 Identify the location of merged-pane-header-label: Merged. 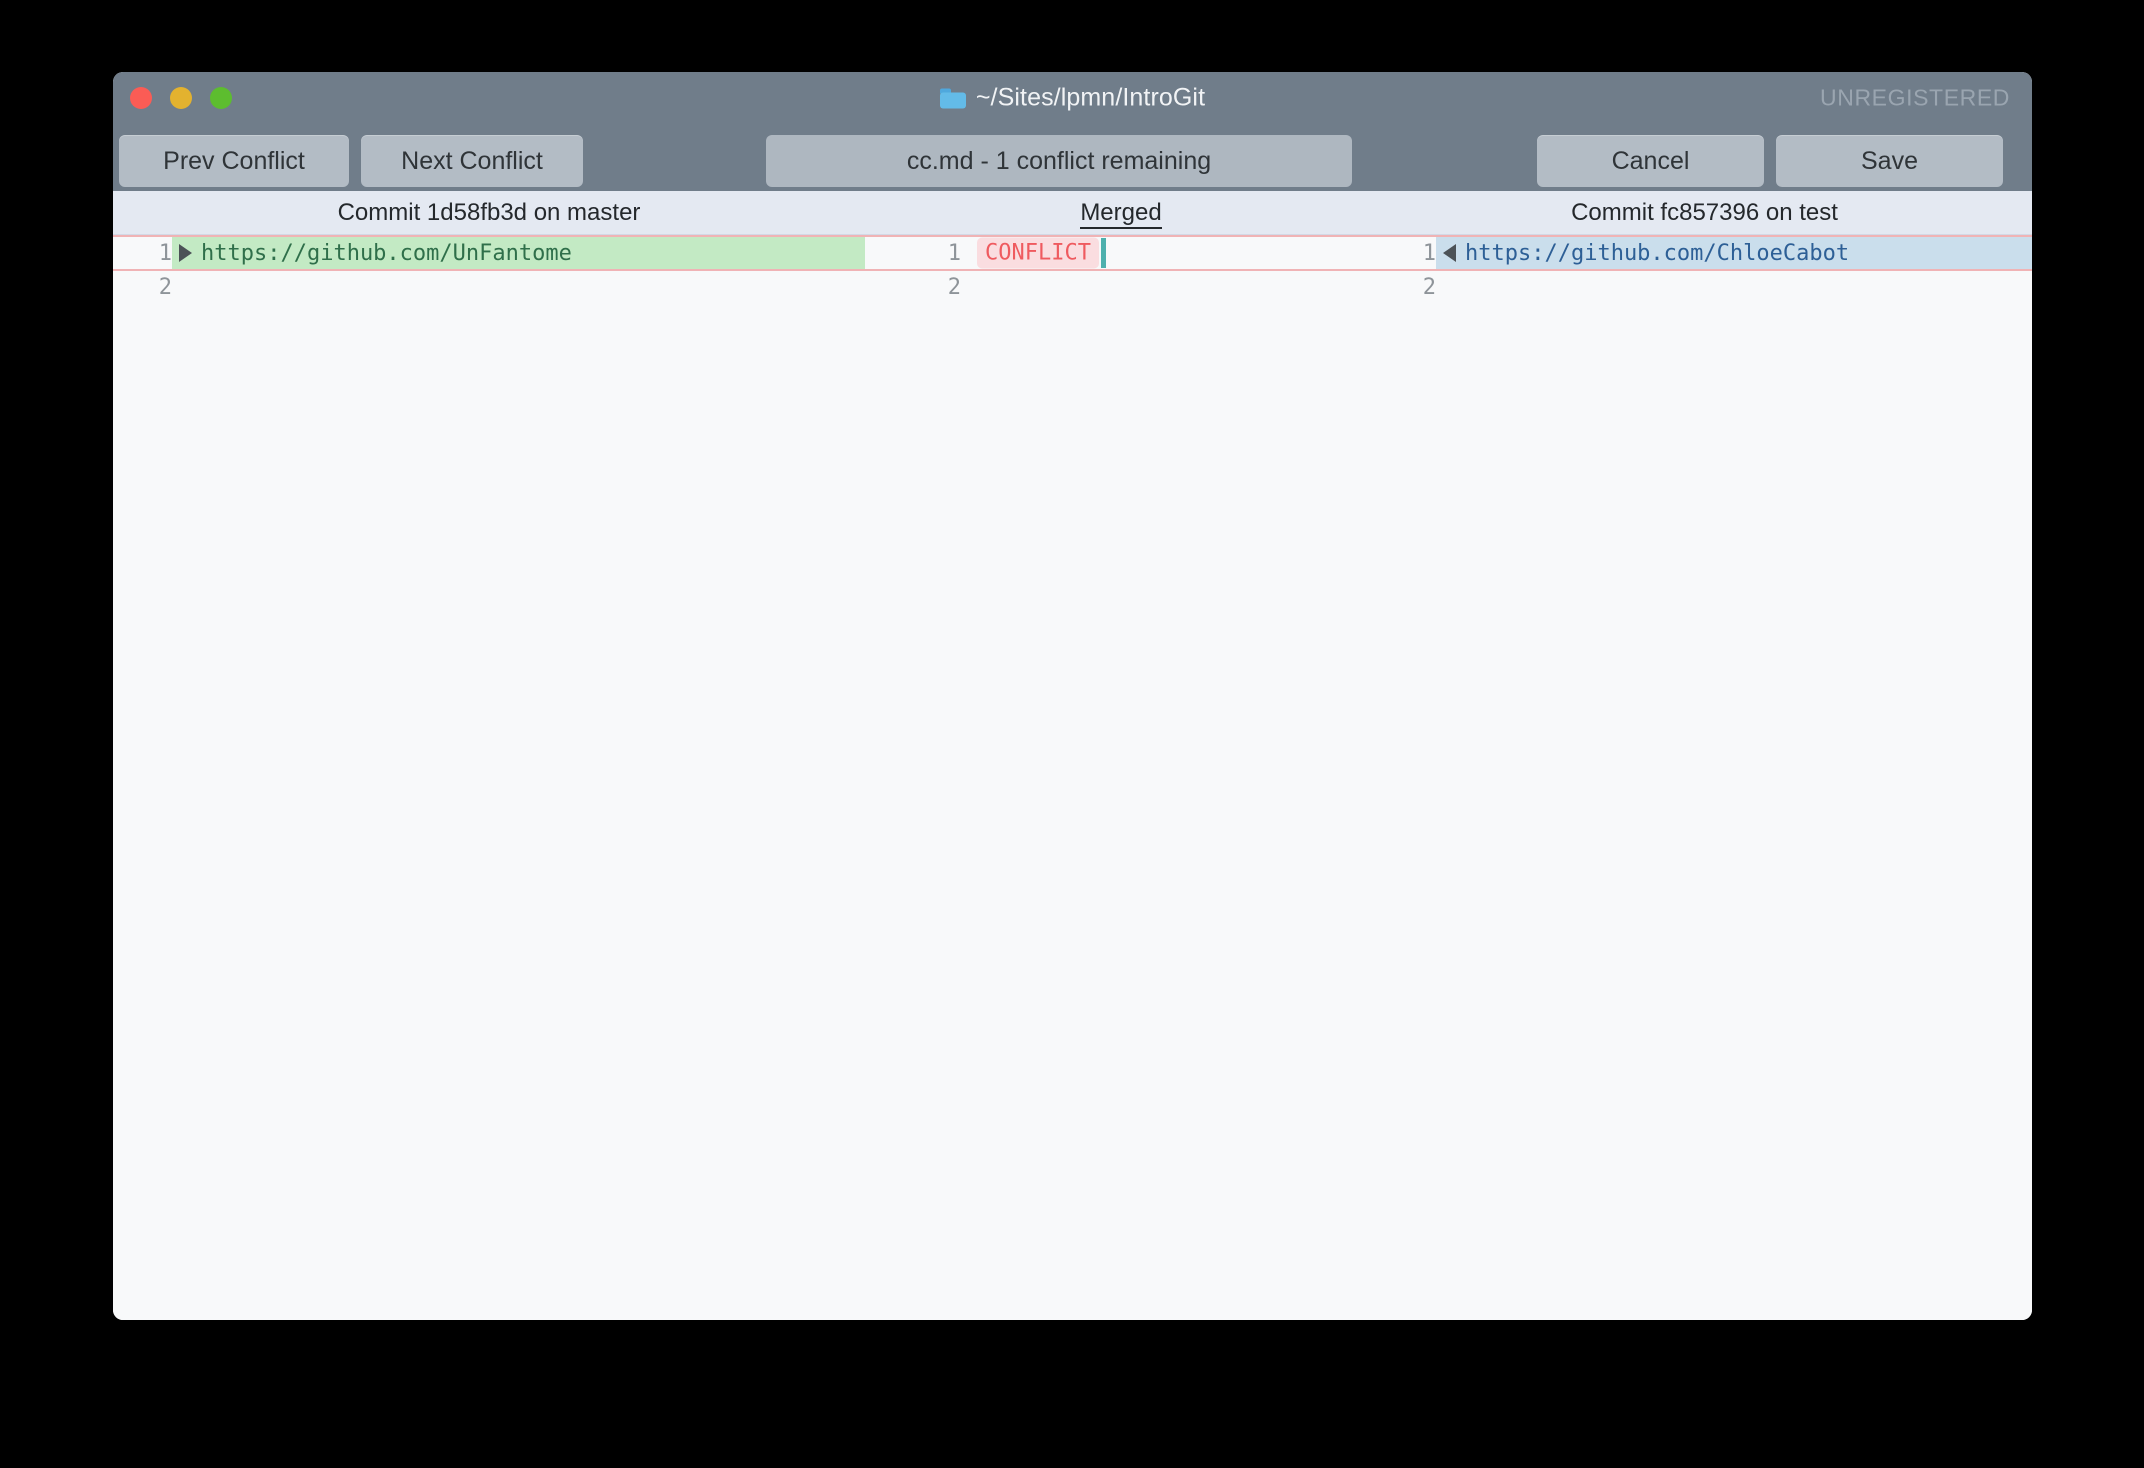
(1121, 214).